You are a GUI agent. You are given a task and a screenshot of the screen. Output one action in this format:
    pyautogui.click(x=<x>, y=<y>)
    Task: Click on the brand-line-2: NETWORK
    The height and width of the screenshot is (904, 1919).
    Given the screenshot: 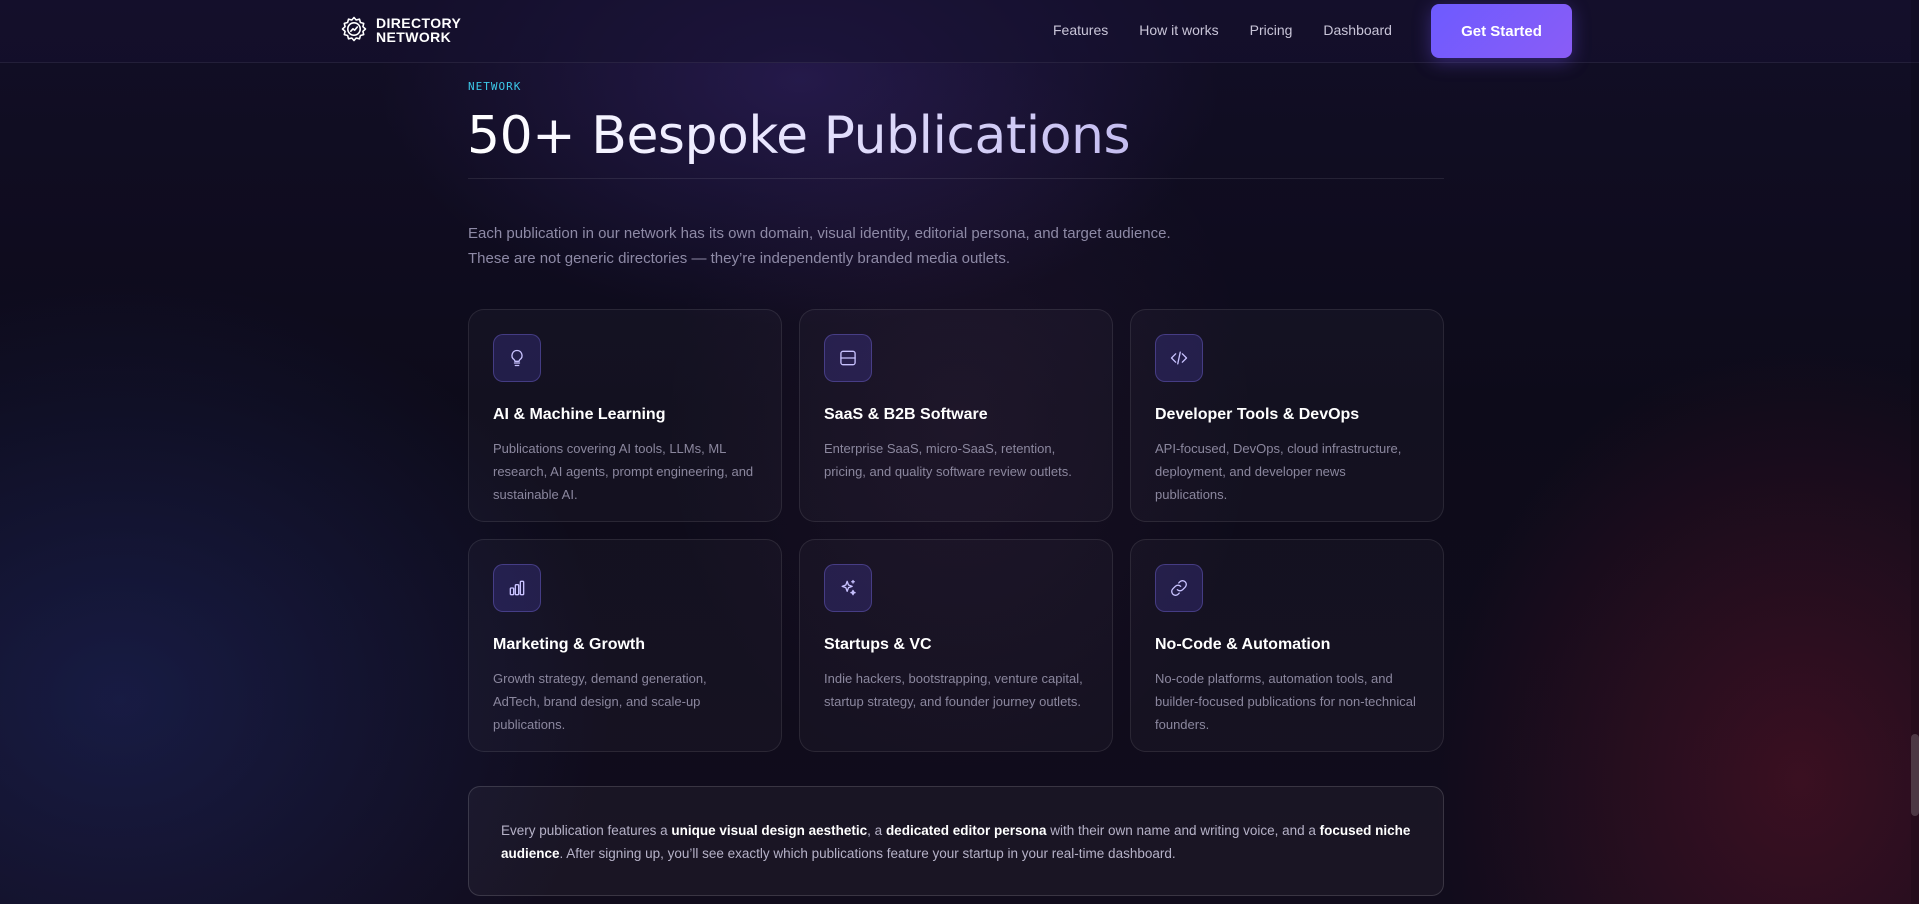 What is the action you would take?
    pyautogui.click(x=414, y=37)
    